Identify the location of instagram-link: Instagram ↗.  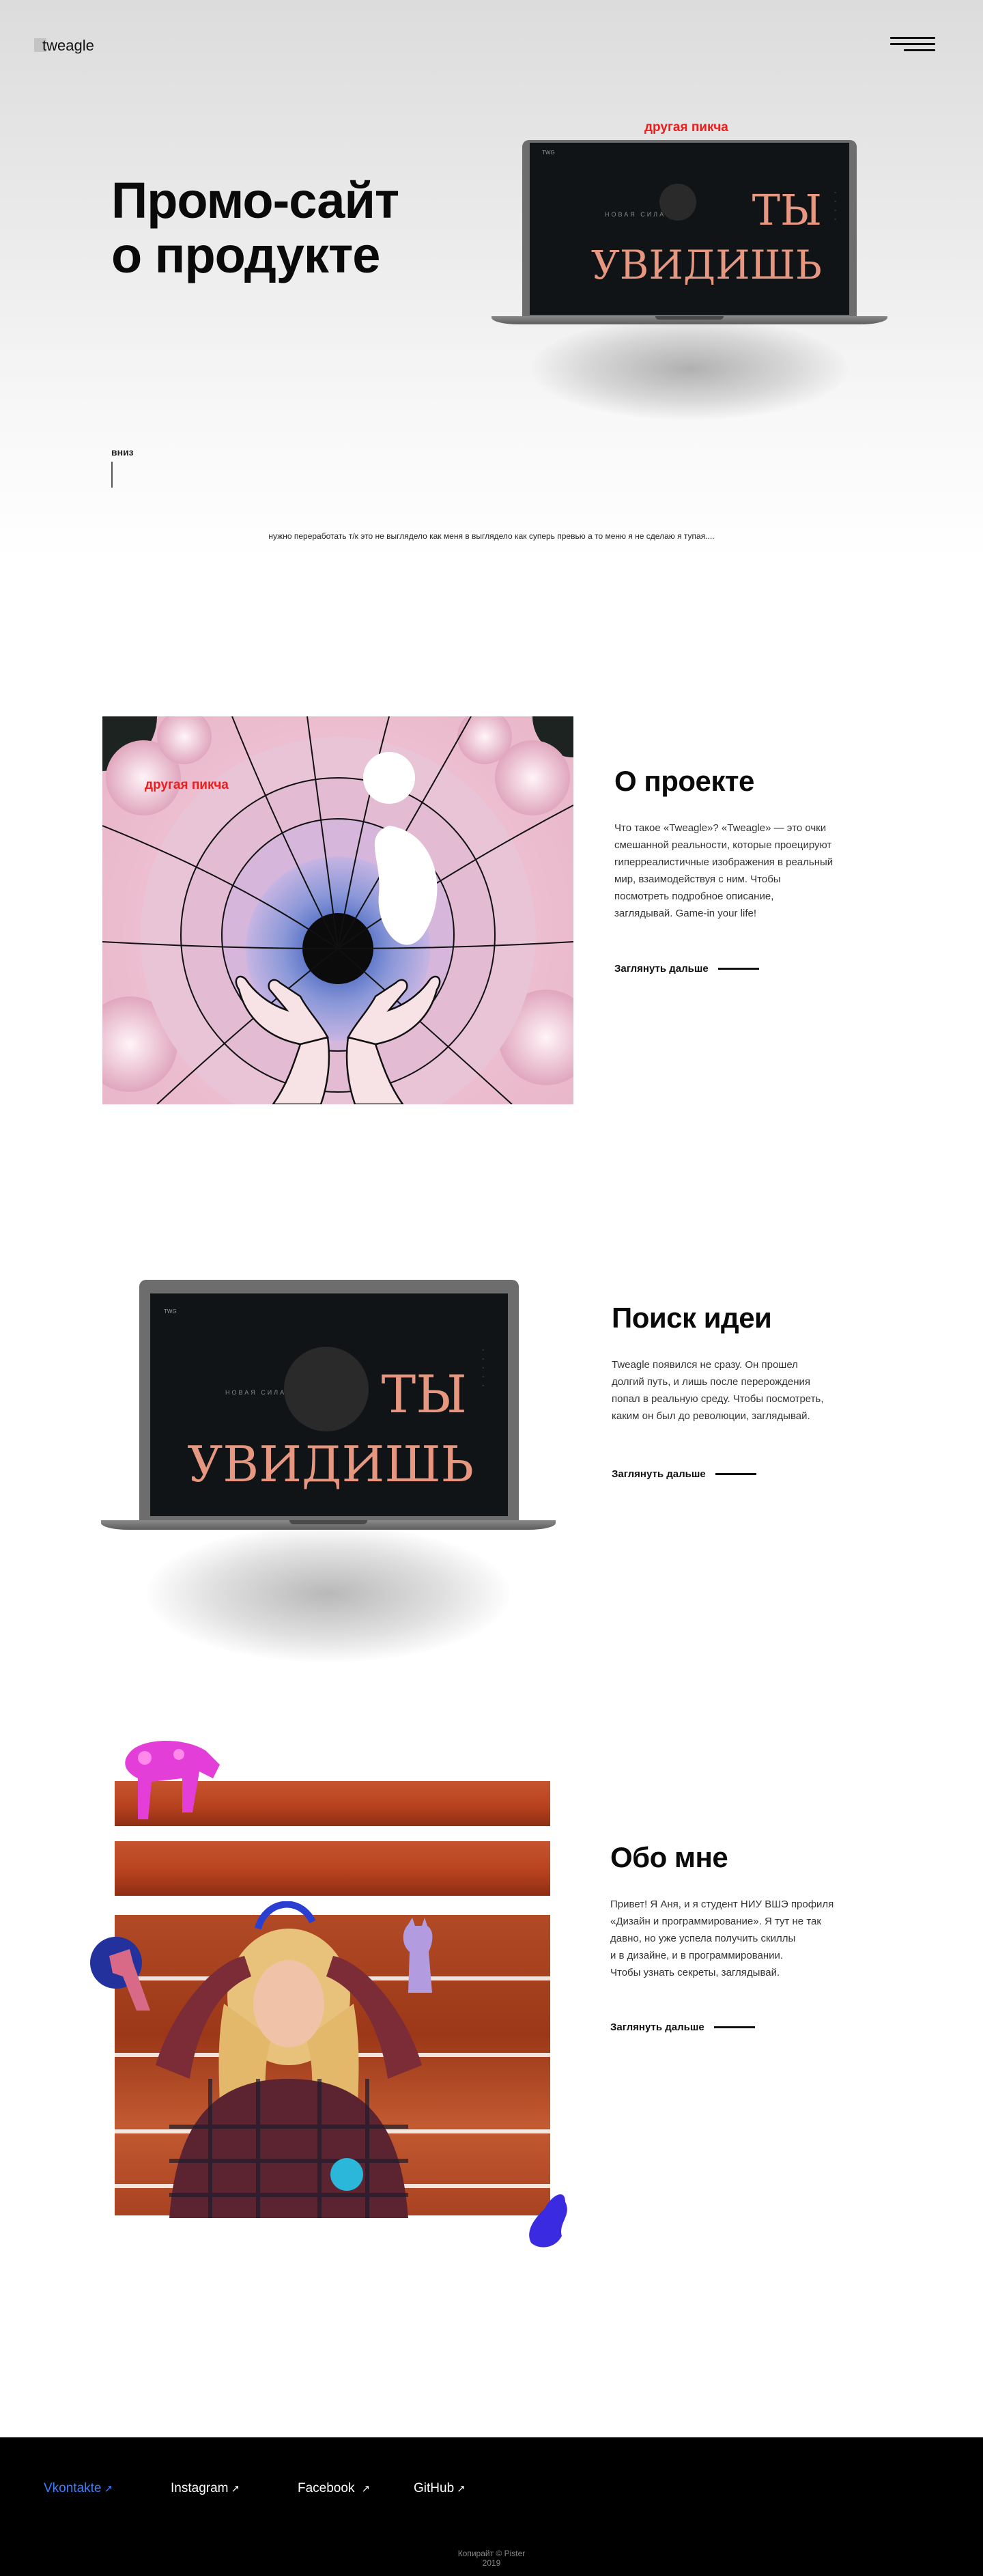
(205, 2488).